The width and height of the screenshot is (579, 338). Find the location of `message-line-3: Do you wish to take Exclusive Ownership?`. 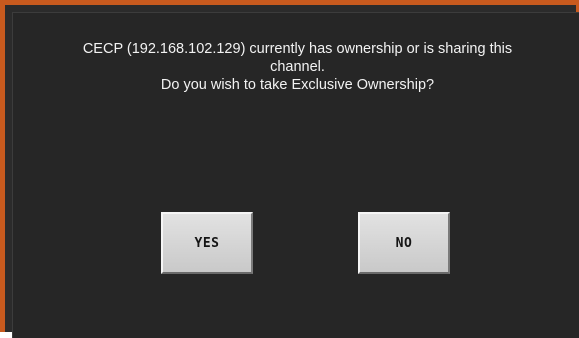

message-line-3: Do you wish to take Exclusive Ownership? is located at coordinates (297, 85).